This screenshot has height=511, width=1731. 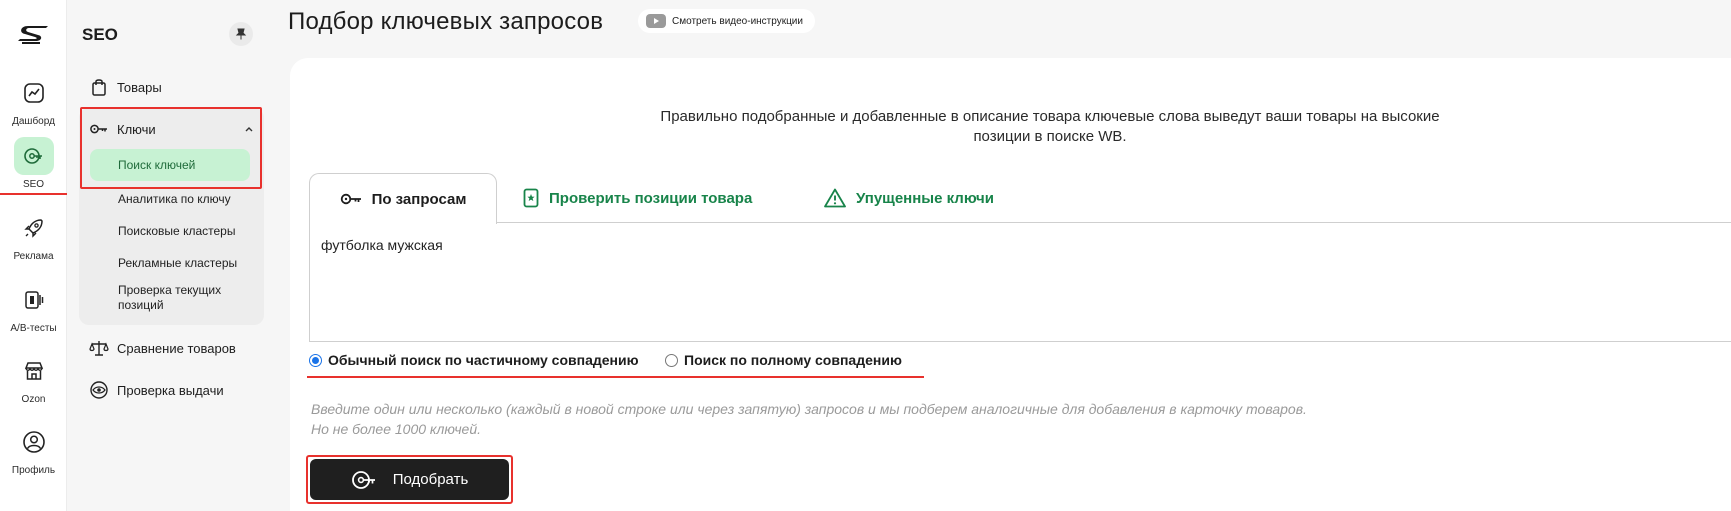 I want to click on rail-label: Профиль, so click(x=33, y=470).